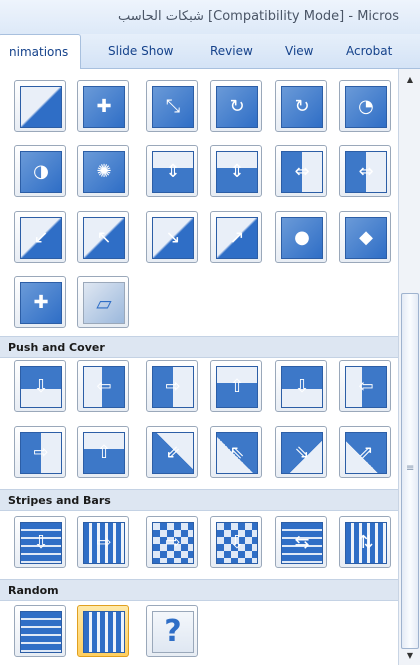 Image resolution: width=420 pixels, height=665 pixels. What do you see at coordinates (365, 452) in the screenshot?
I see `transition-tile: ⇗` at bounding box center [365, 452].